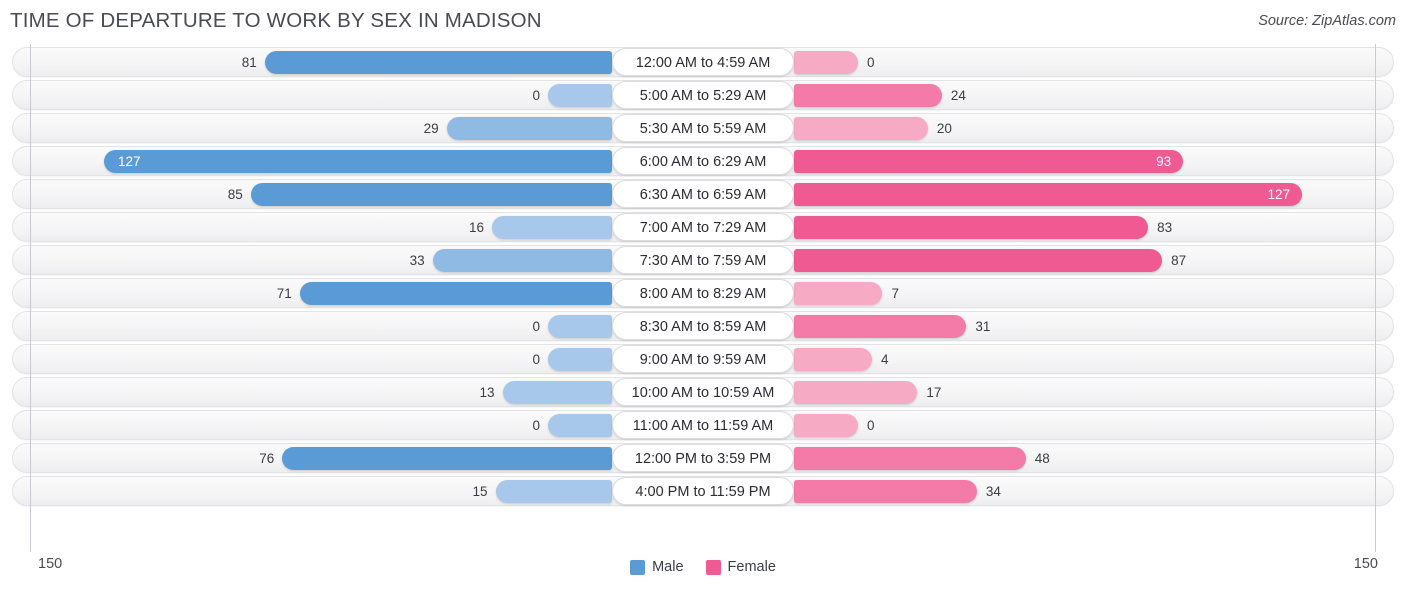 The height and width of the screenshot is (594, 1406). I want to click on chart-row: 85 127 6:30 AM to 6:59 AM, so click(703, 194).